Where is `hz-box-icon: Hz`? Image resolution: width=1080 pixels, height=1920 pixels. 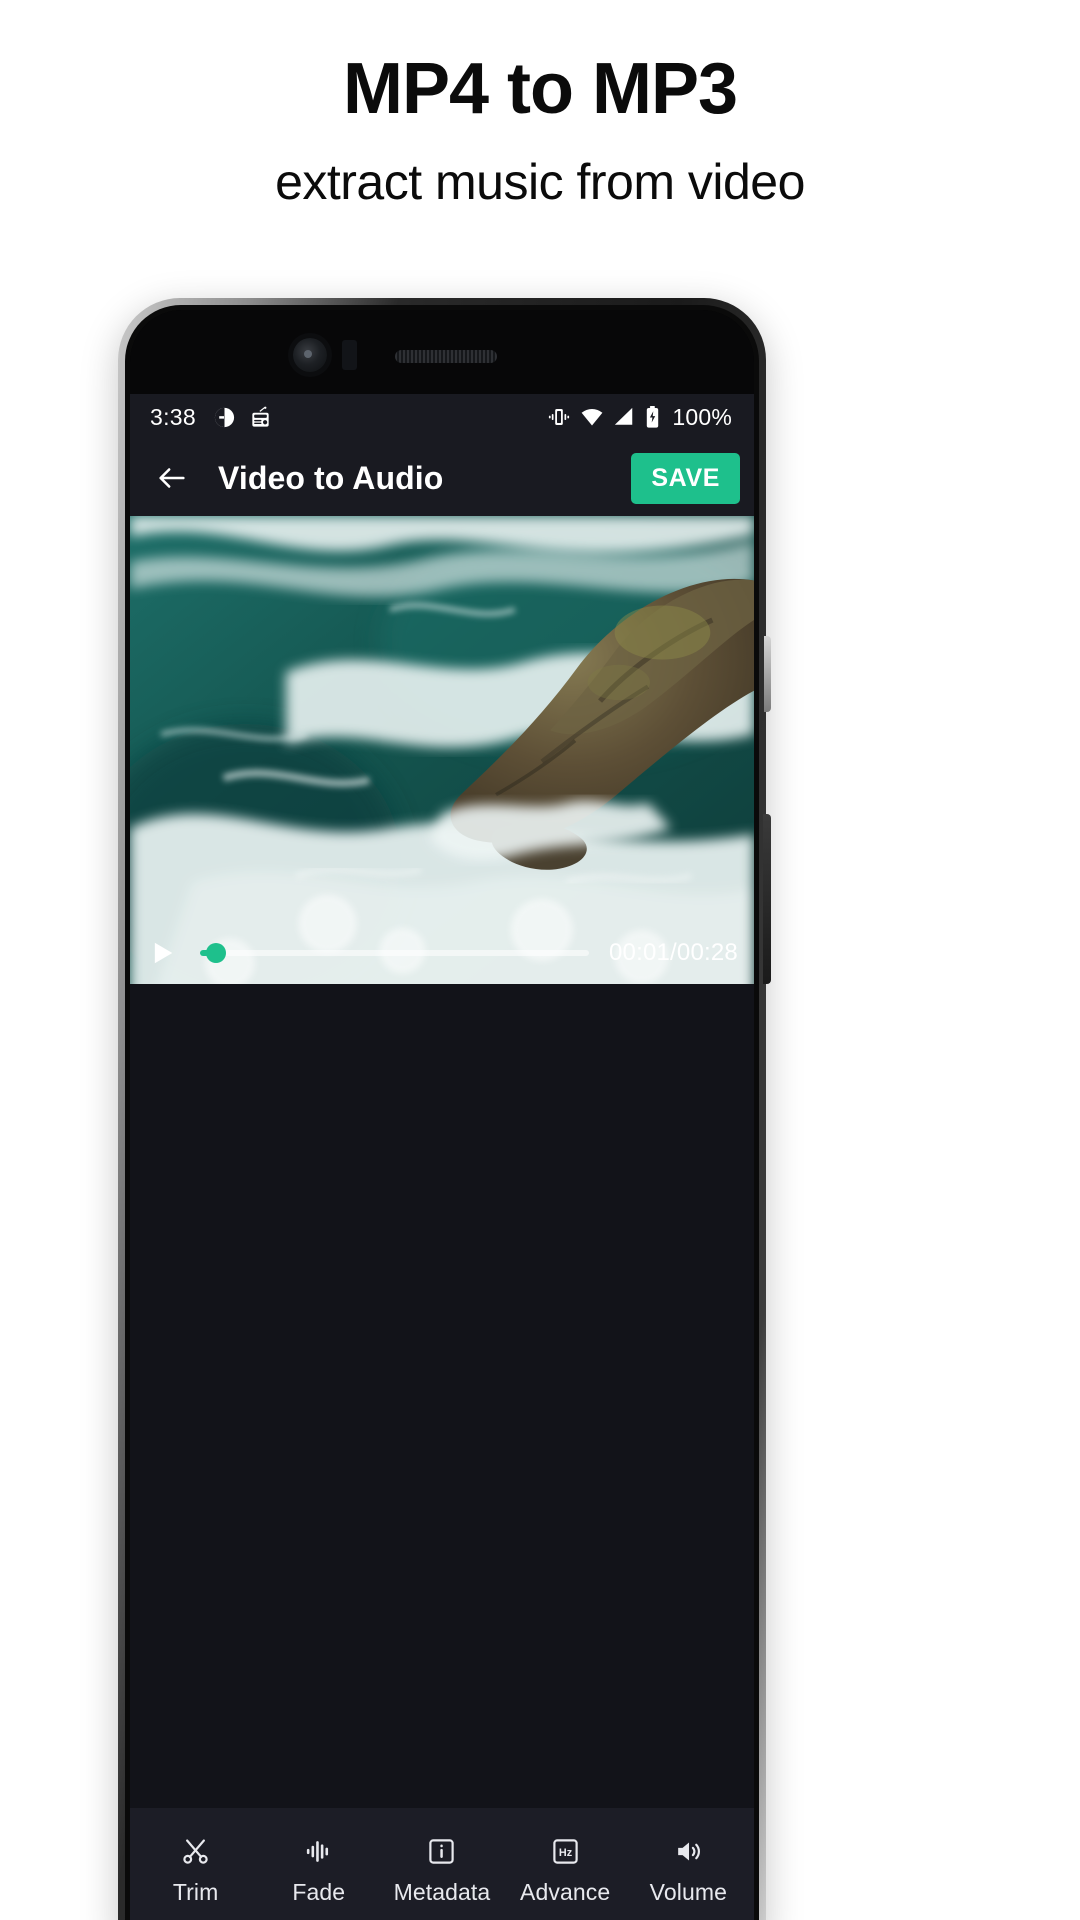 hz-box-icon: Hz is located at coordinates (565, 1851).